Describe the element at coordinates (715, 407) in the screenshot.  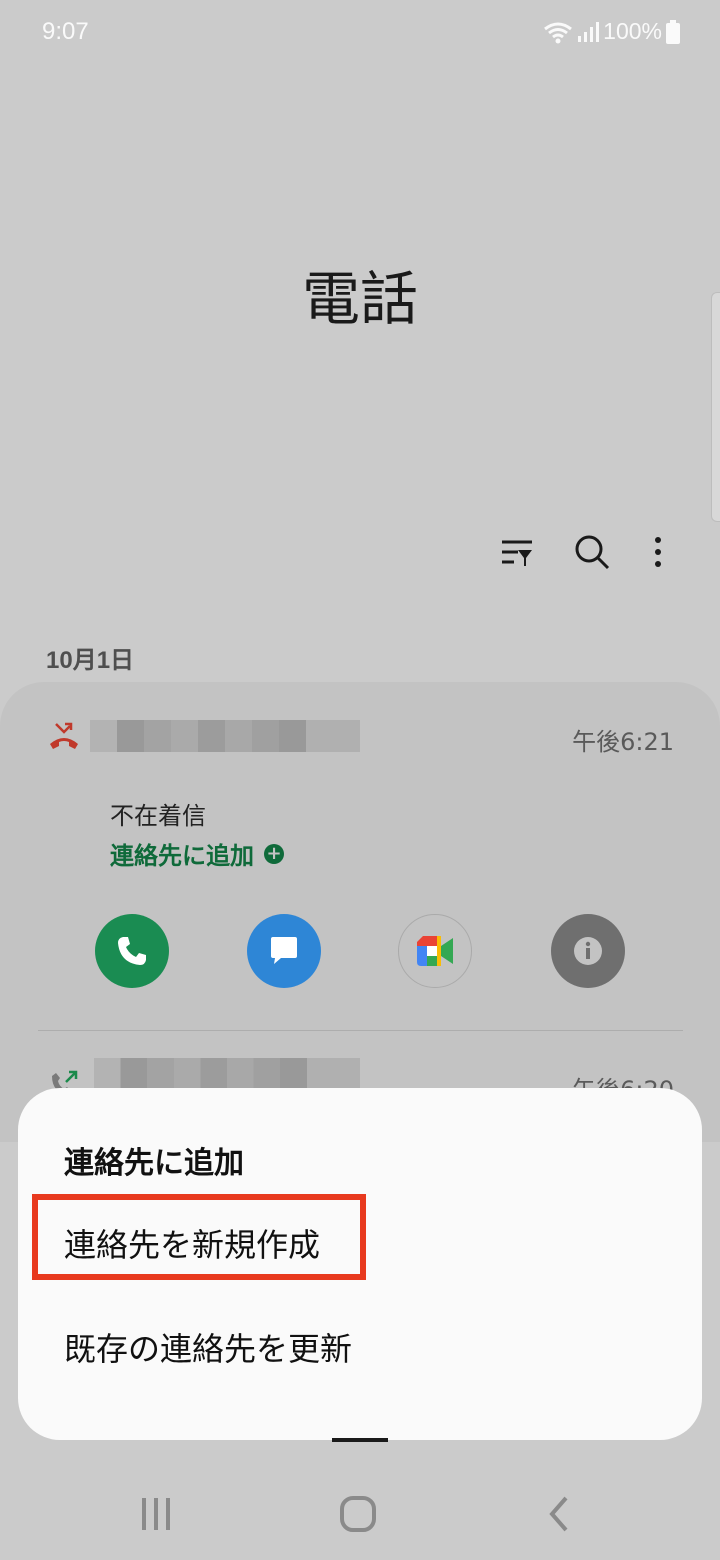
I see `scroll-handle` at that location.